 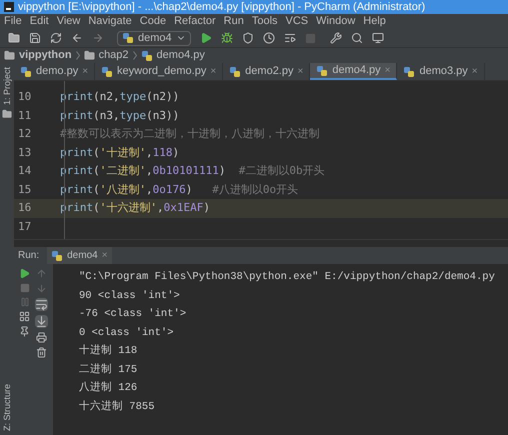 What do you see at coordinates (135, 208) in the screenshot?
I see `code-line: print('十六进制',0x1EAF)` at bounding box center [135, 208].